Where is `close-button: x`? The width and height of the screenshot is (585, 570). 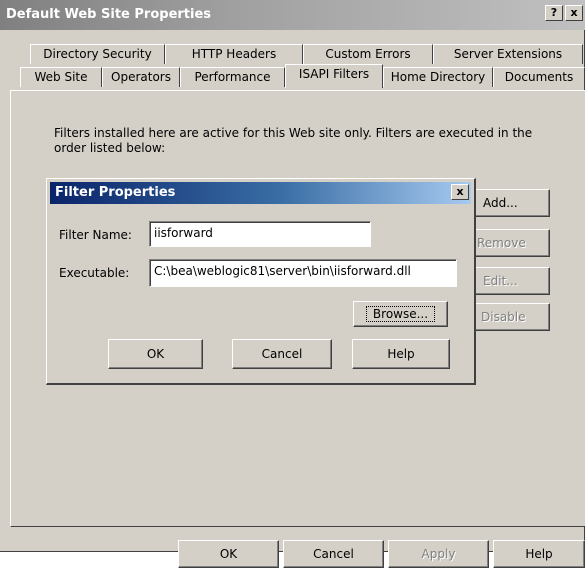
close-button: x is located at coordinates (574, 13).